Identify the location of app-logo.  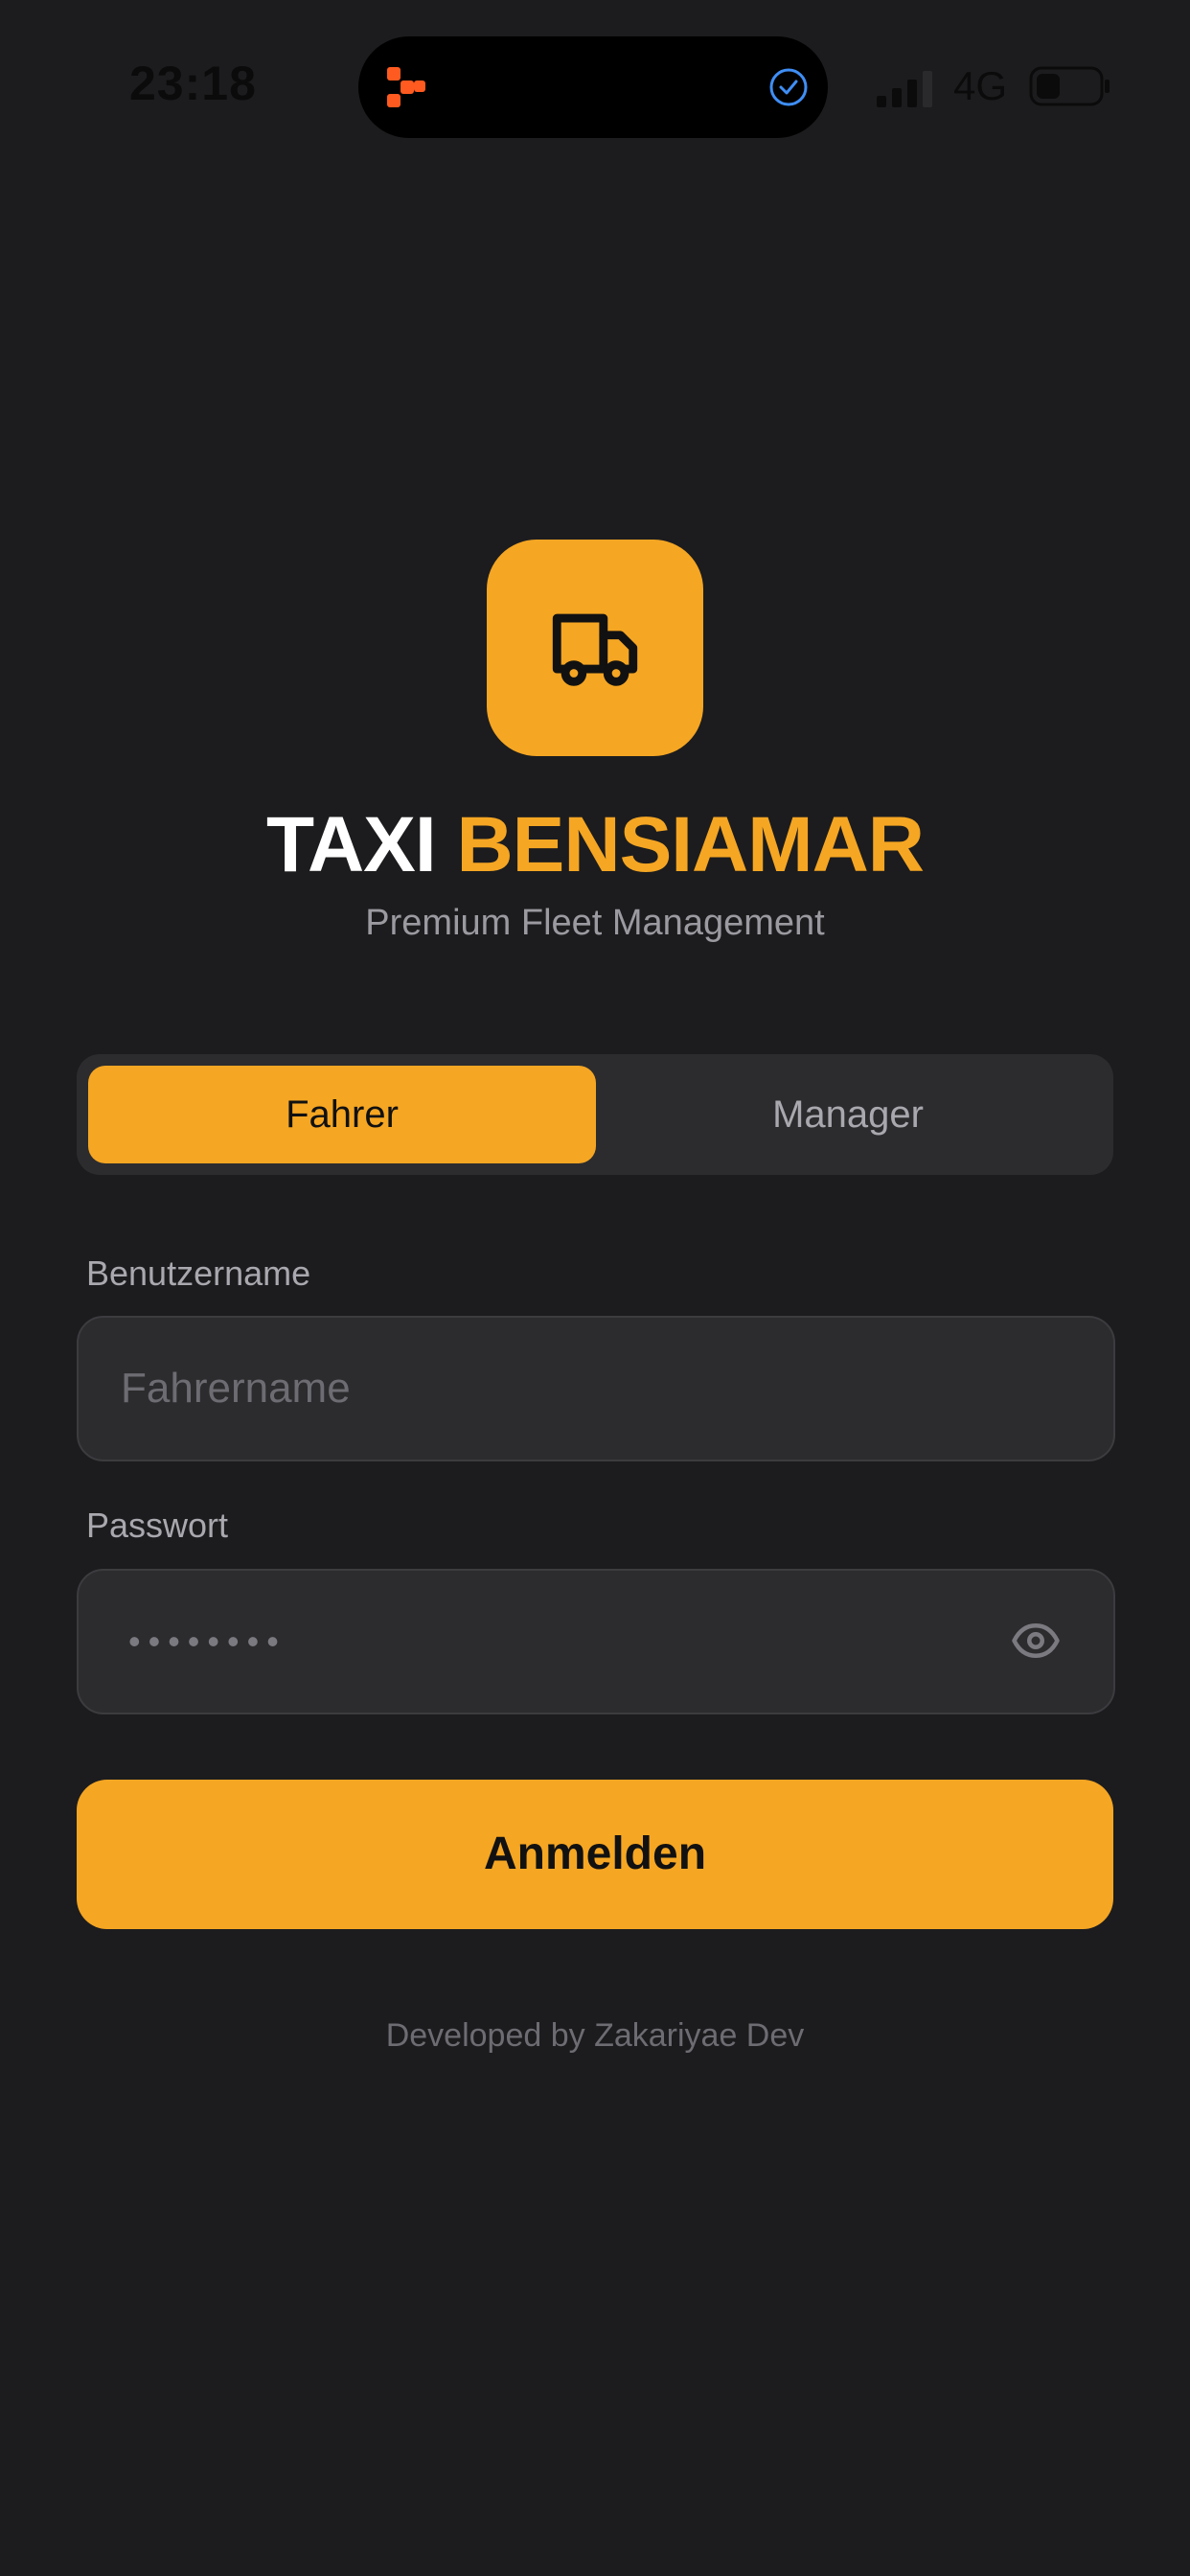
(595, 648).